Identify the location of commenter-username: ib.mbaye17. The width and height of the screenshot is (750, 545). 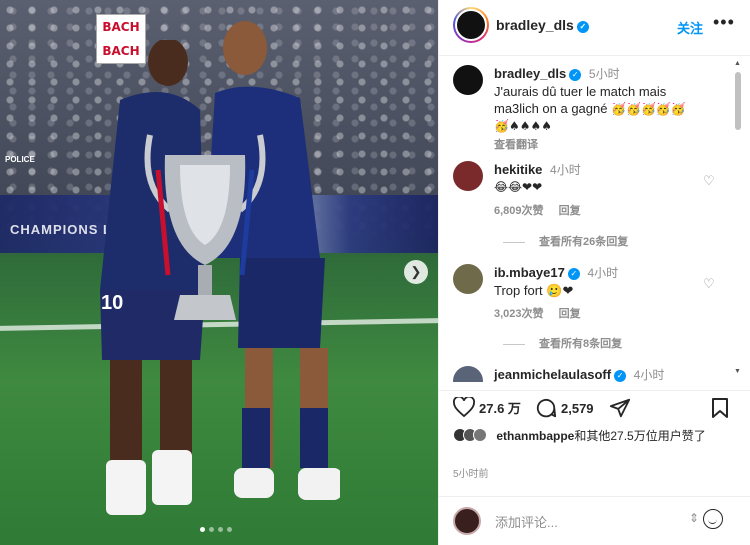
(529, 272).